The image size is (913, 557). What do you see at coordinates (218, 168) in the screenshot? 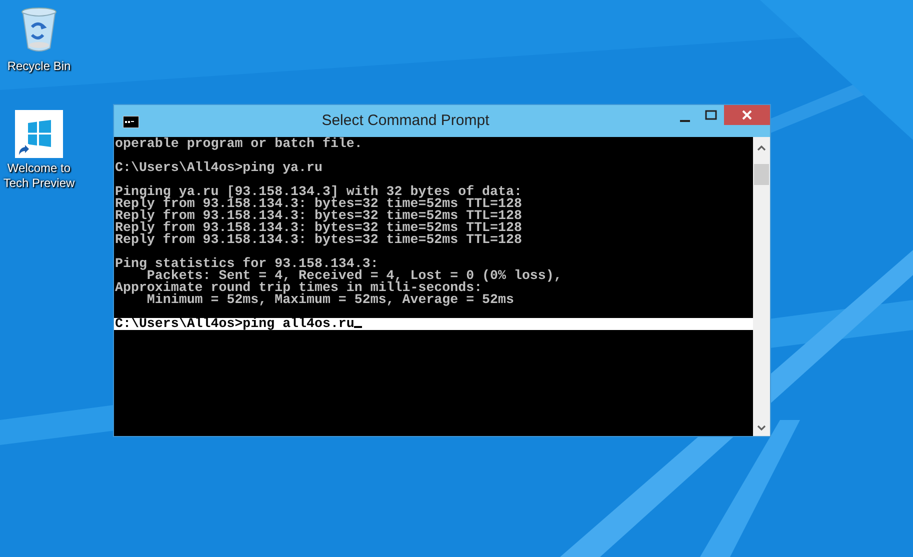
I see `console-line: C:\Users\All4os>ping ya.ru` at bounding box center [218, 168].